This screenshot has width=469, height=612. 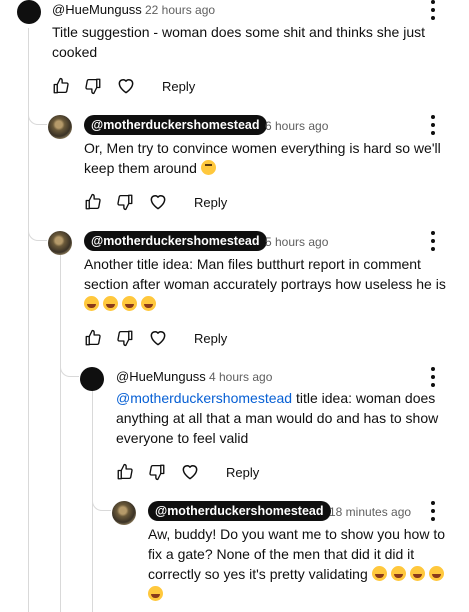 I want to click on comment-time: 18 minutes ago, so click(x=370, y=512).